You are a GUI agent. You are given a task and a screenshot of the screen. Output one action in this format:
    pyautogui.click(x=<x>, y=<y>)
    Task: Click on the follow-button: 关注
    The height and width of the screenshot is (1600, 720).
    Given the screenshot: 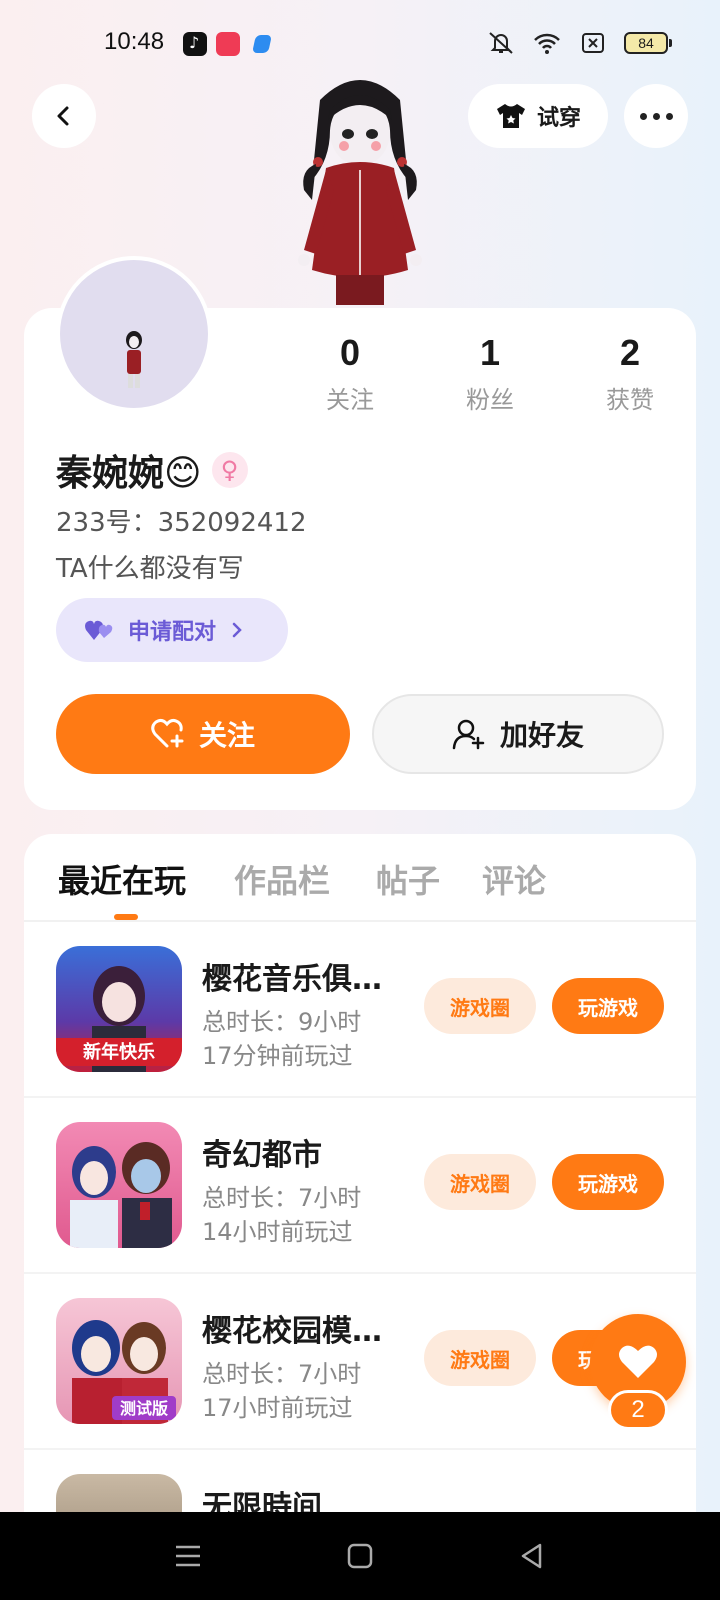 What is the action you would take?
    pyautogui.click(x=203, y=734)
    